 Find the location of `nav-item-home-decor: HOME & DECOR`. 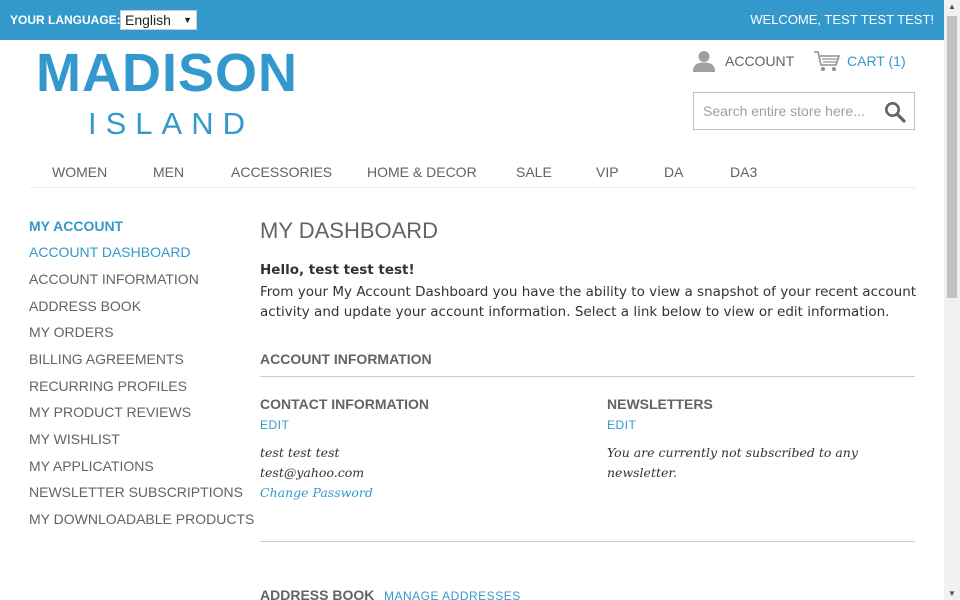

nav-item-home-decor: HOME & DECOR is located at coordinates (422, 172).